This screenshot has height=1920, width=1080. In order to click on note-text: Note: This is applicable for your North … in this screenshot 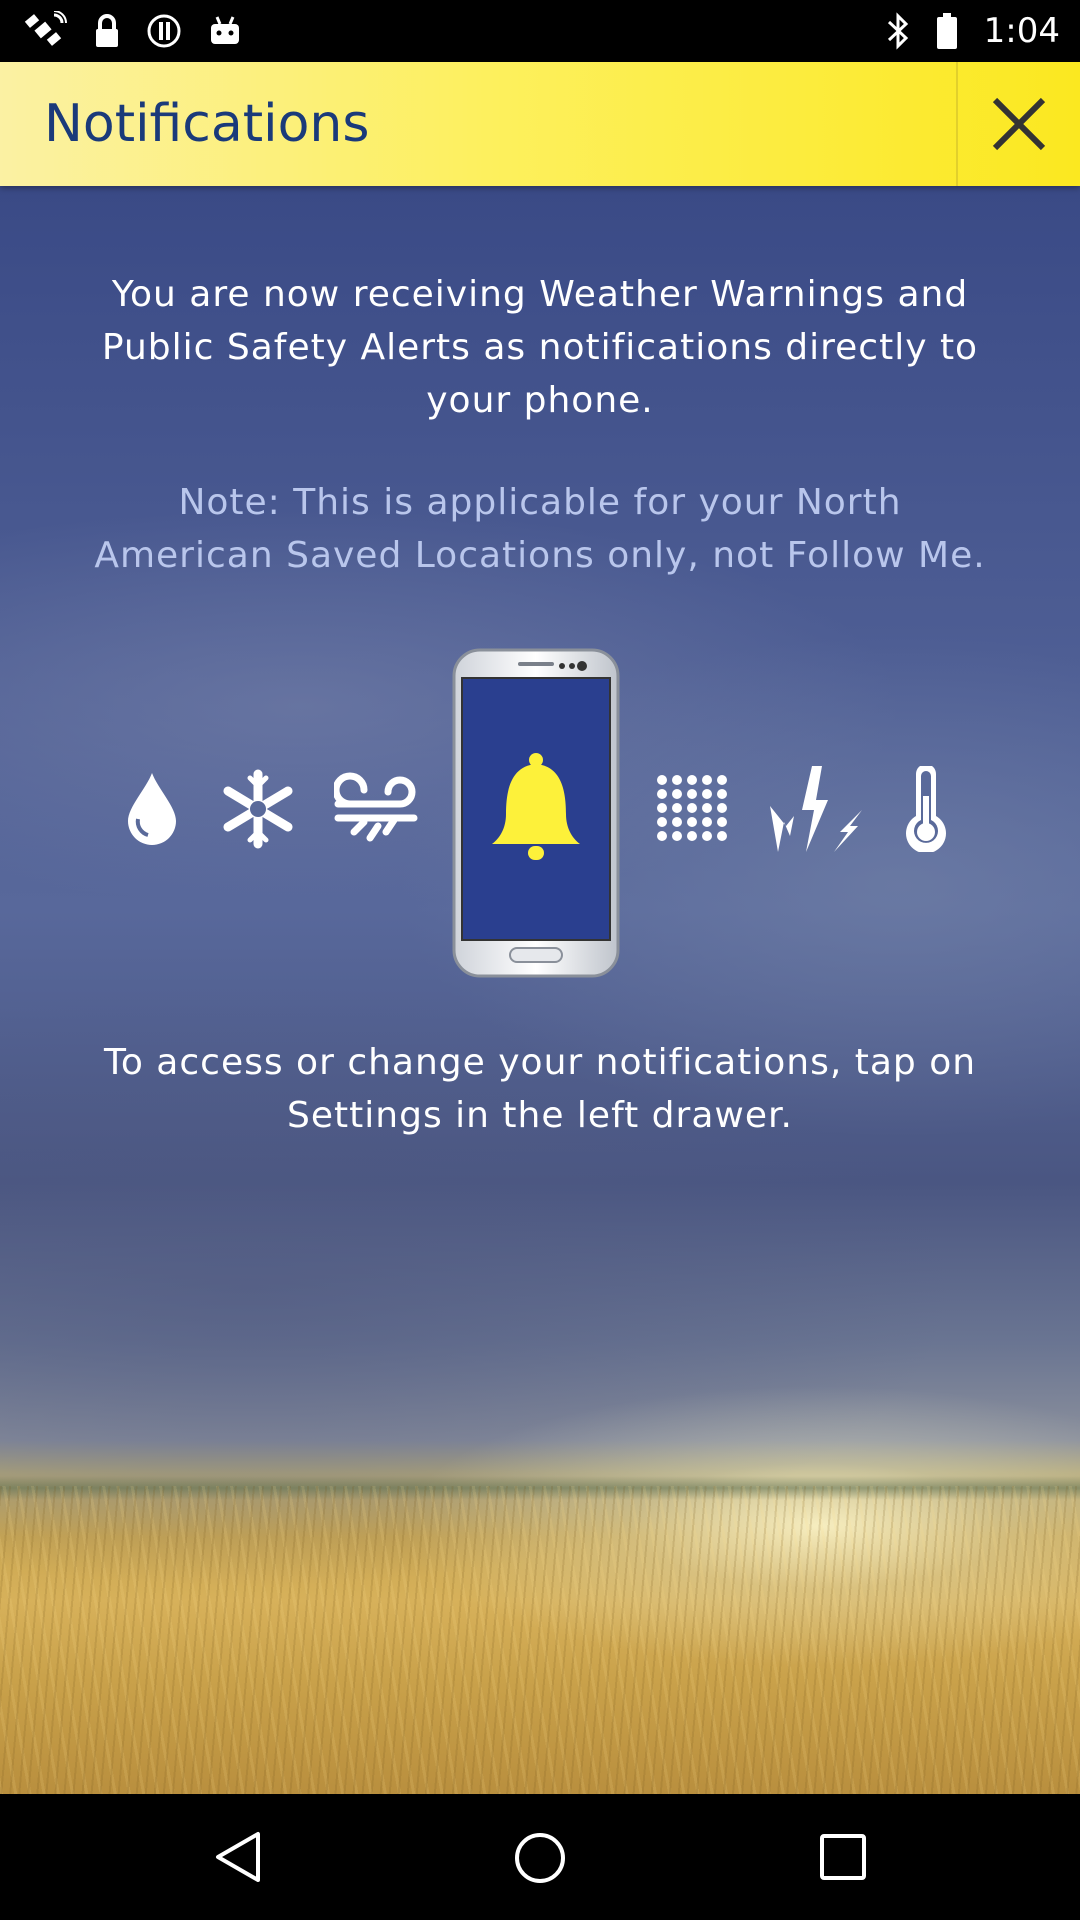, I will do `click(540, 529)`.